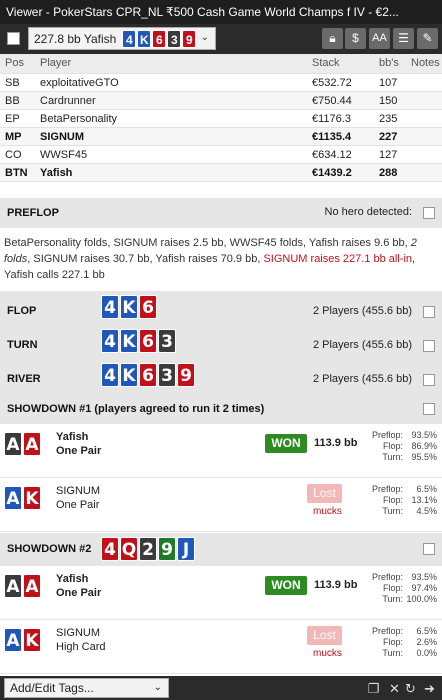 This screenshot has height=700, width=442. Describe the element at coordinates (221, 173) in the screenshot. I see `table-row: BTN Yafish €1439.2 288` at that location.